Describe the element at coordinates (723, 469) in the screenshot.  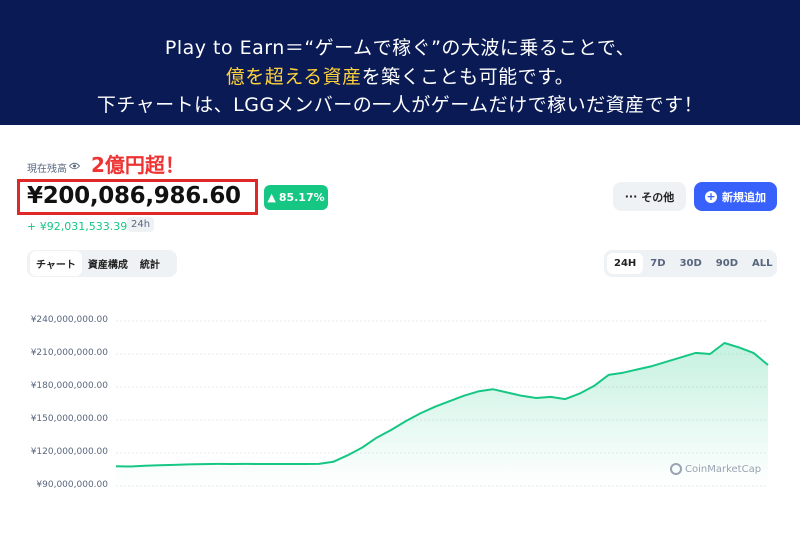
I see `watermark-text: CoinMarketCap` at that location.